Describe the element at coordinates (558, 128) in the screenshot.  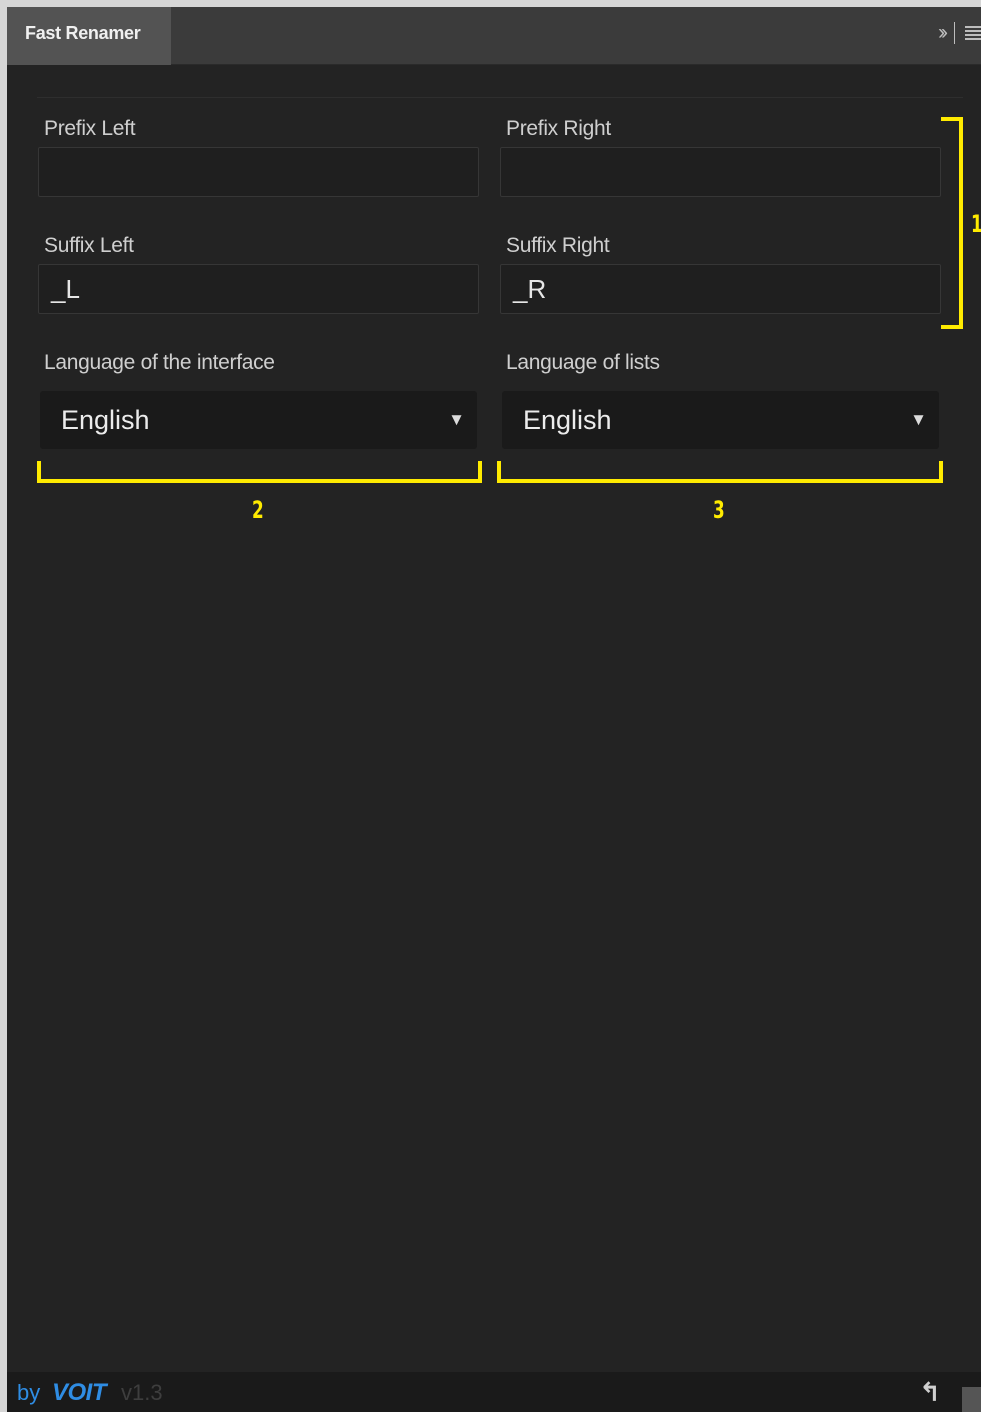
I see `prefix-right-label: Prefix Right` at that location.